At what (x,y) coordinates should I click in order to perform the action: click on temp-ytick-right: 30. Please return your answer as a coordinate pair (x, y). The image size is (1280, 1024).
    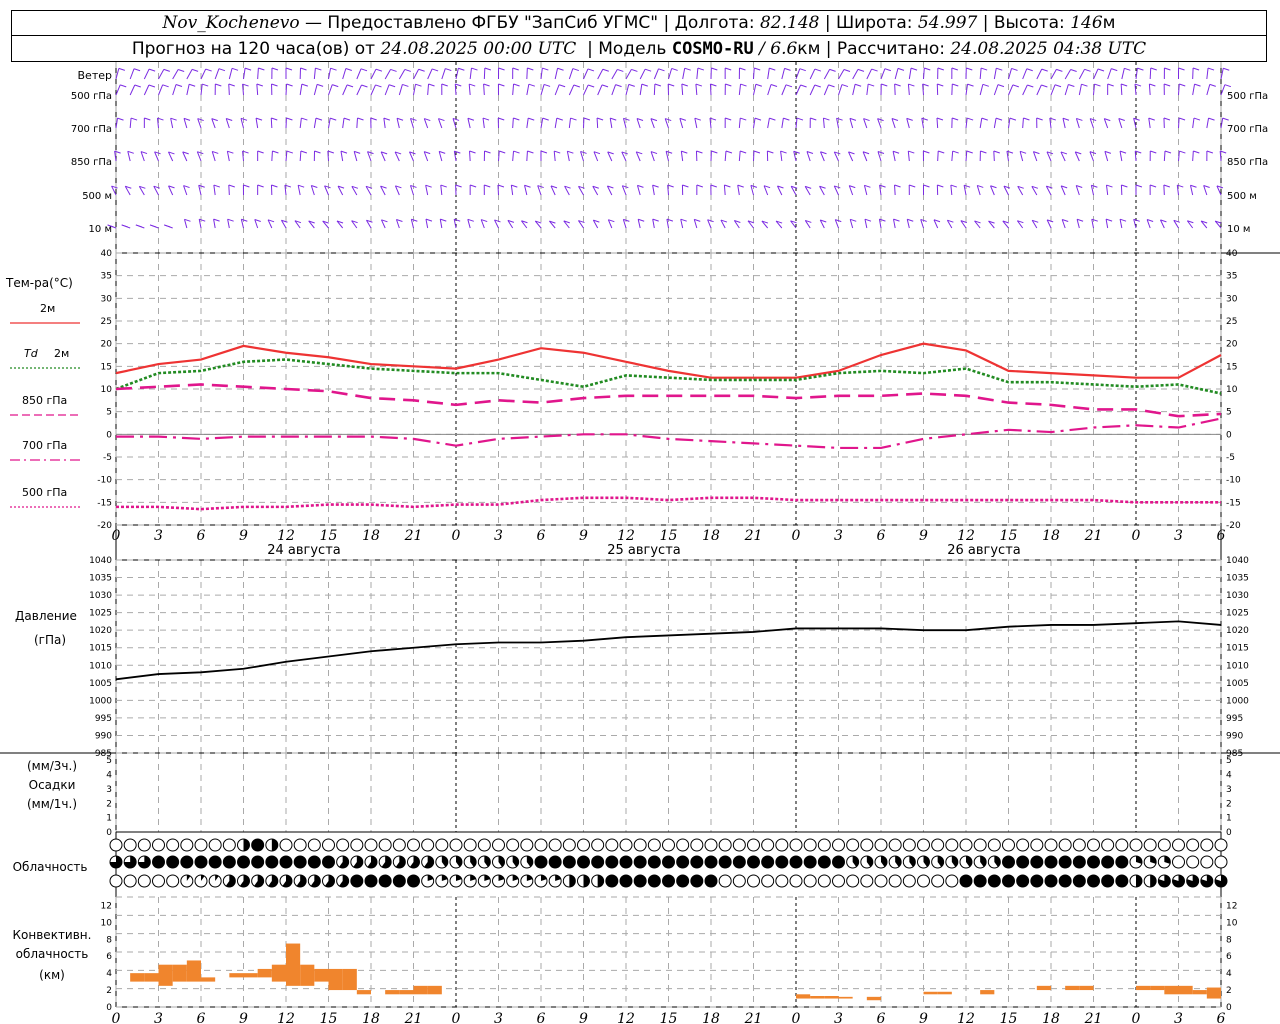
    Looking at the image, I should click on (1232, 299).